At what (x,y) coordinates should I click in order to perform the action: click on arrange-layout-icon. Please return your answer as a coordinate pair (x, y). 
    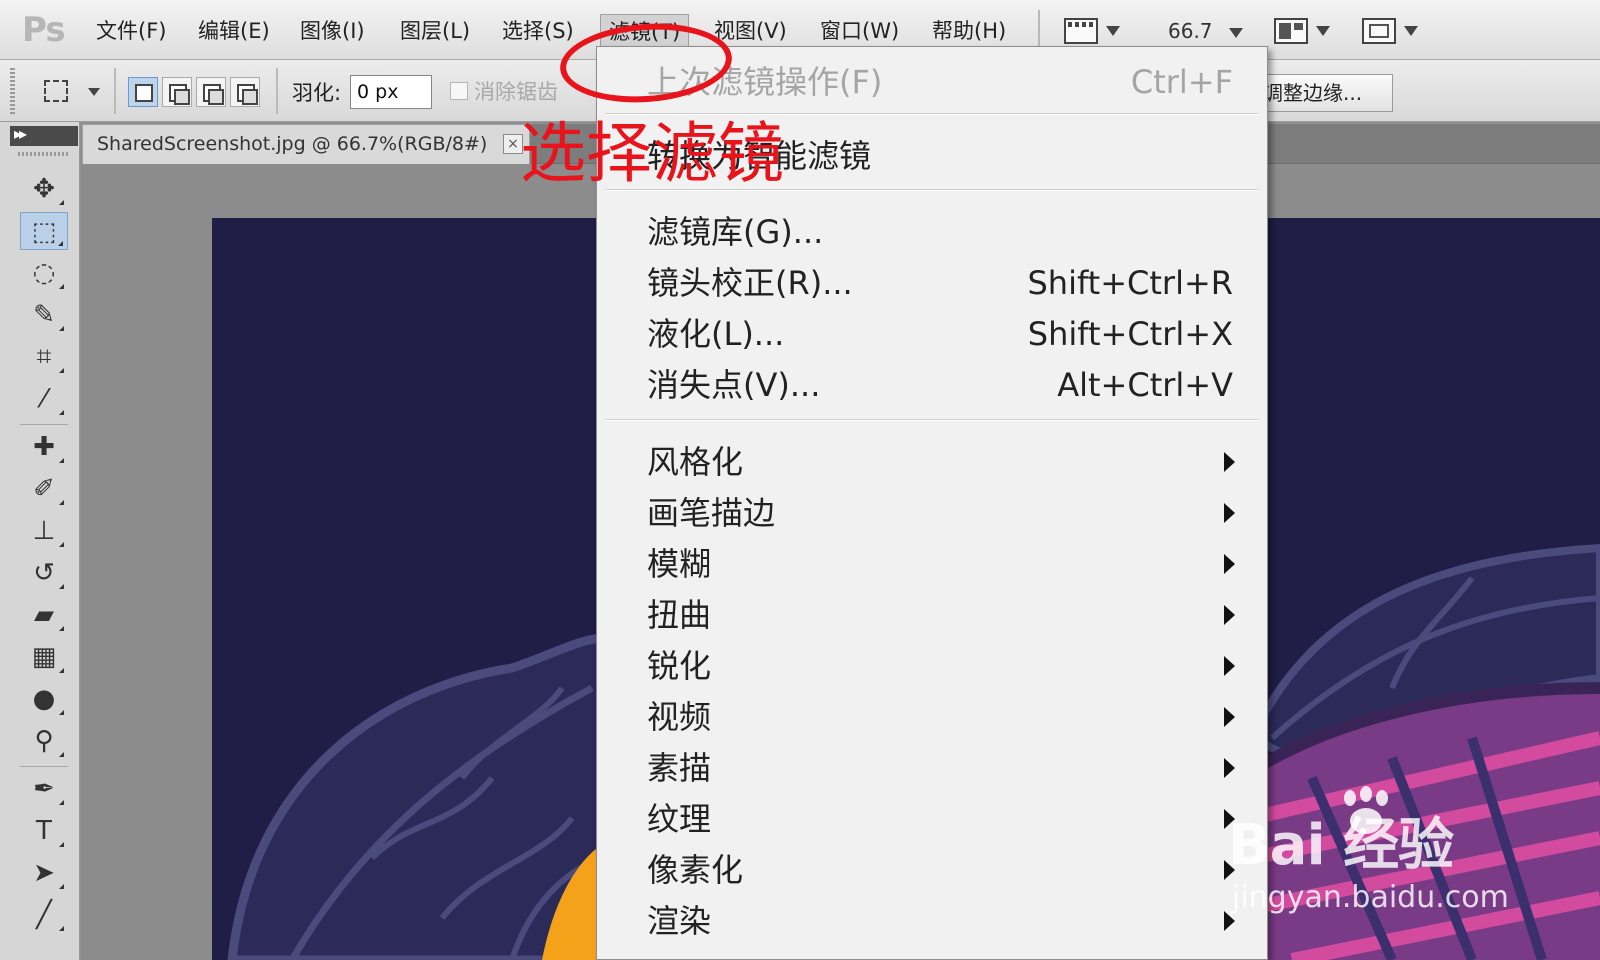
    Looking at the image, I should click on (1291, 31).